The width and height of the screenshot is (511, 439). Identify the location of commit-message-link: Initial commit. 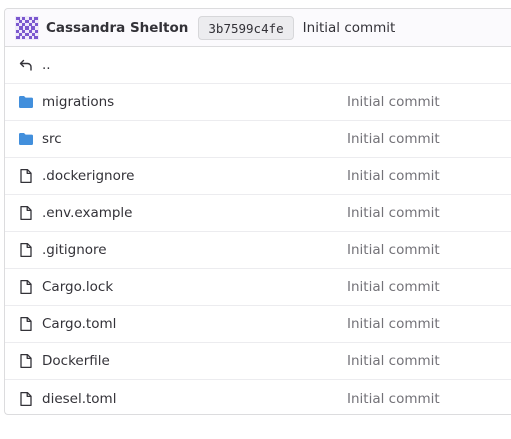
(349, 28).